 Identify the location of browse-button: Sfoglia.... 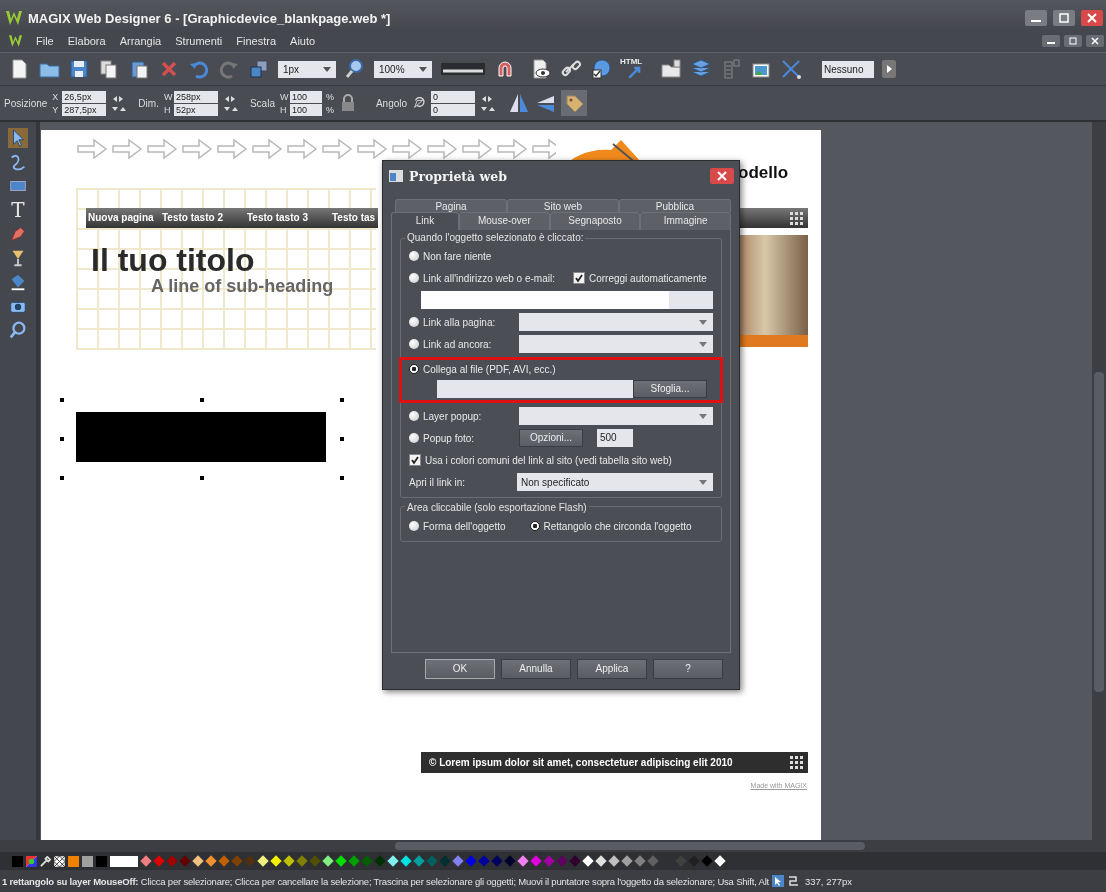
(670, 389).